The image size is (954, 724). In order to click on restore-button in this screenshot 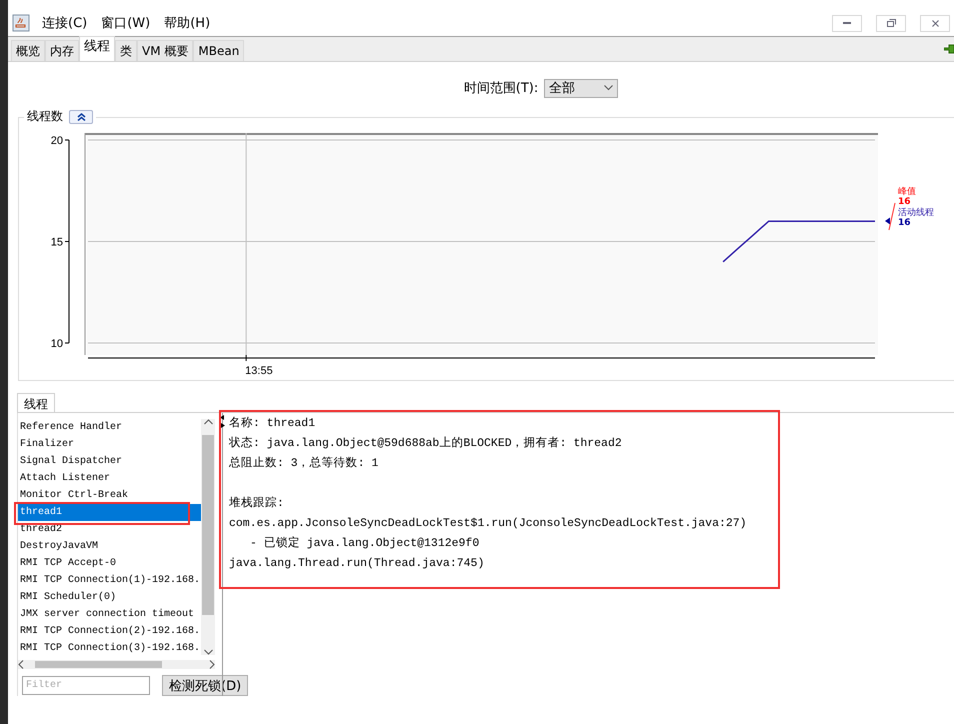, I will do `click(891, 23)`.